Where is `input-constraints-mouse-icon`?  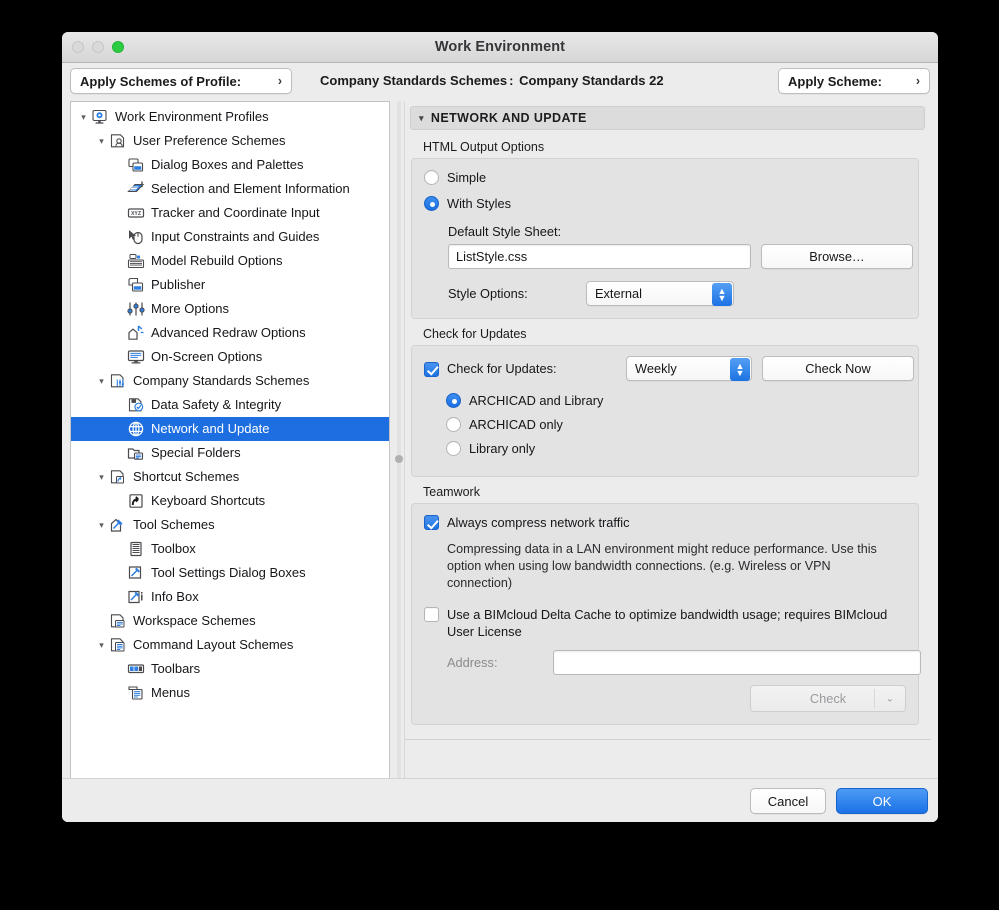 input-constraints-mouse-icon is located at coordinates (136, 237).